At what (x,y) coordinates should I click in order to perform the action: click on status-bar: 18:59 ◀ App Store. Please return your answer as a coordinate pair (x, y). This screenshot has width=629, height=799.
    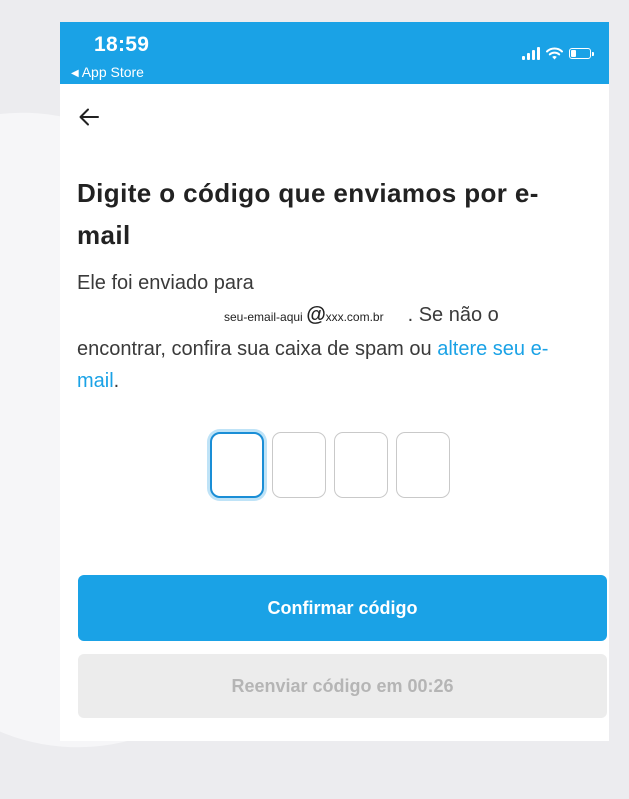
    Looking at the image, I should click on (334, 53).